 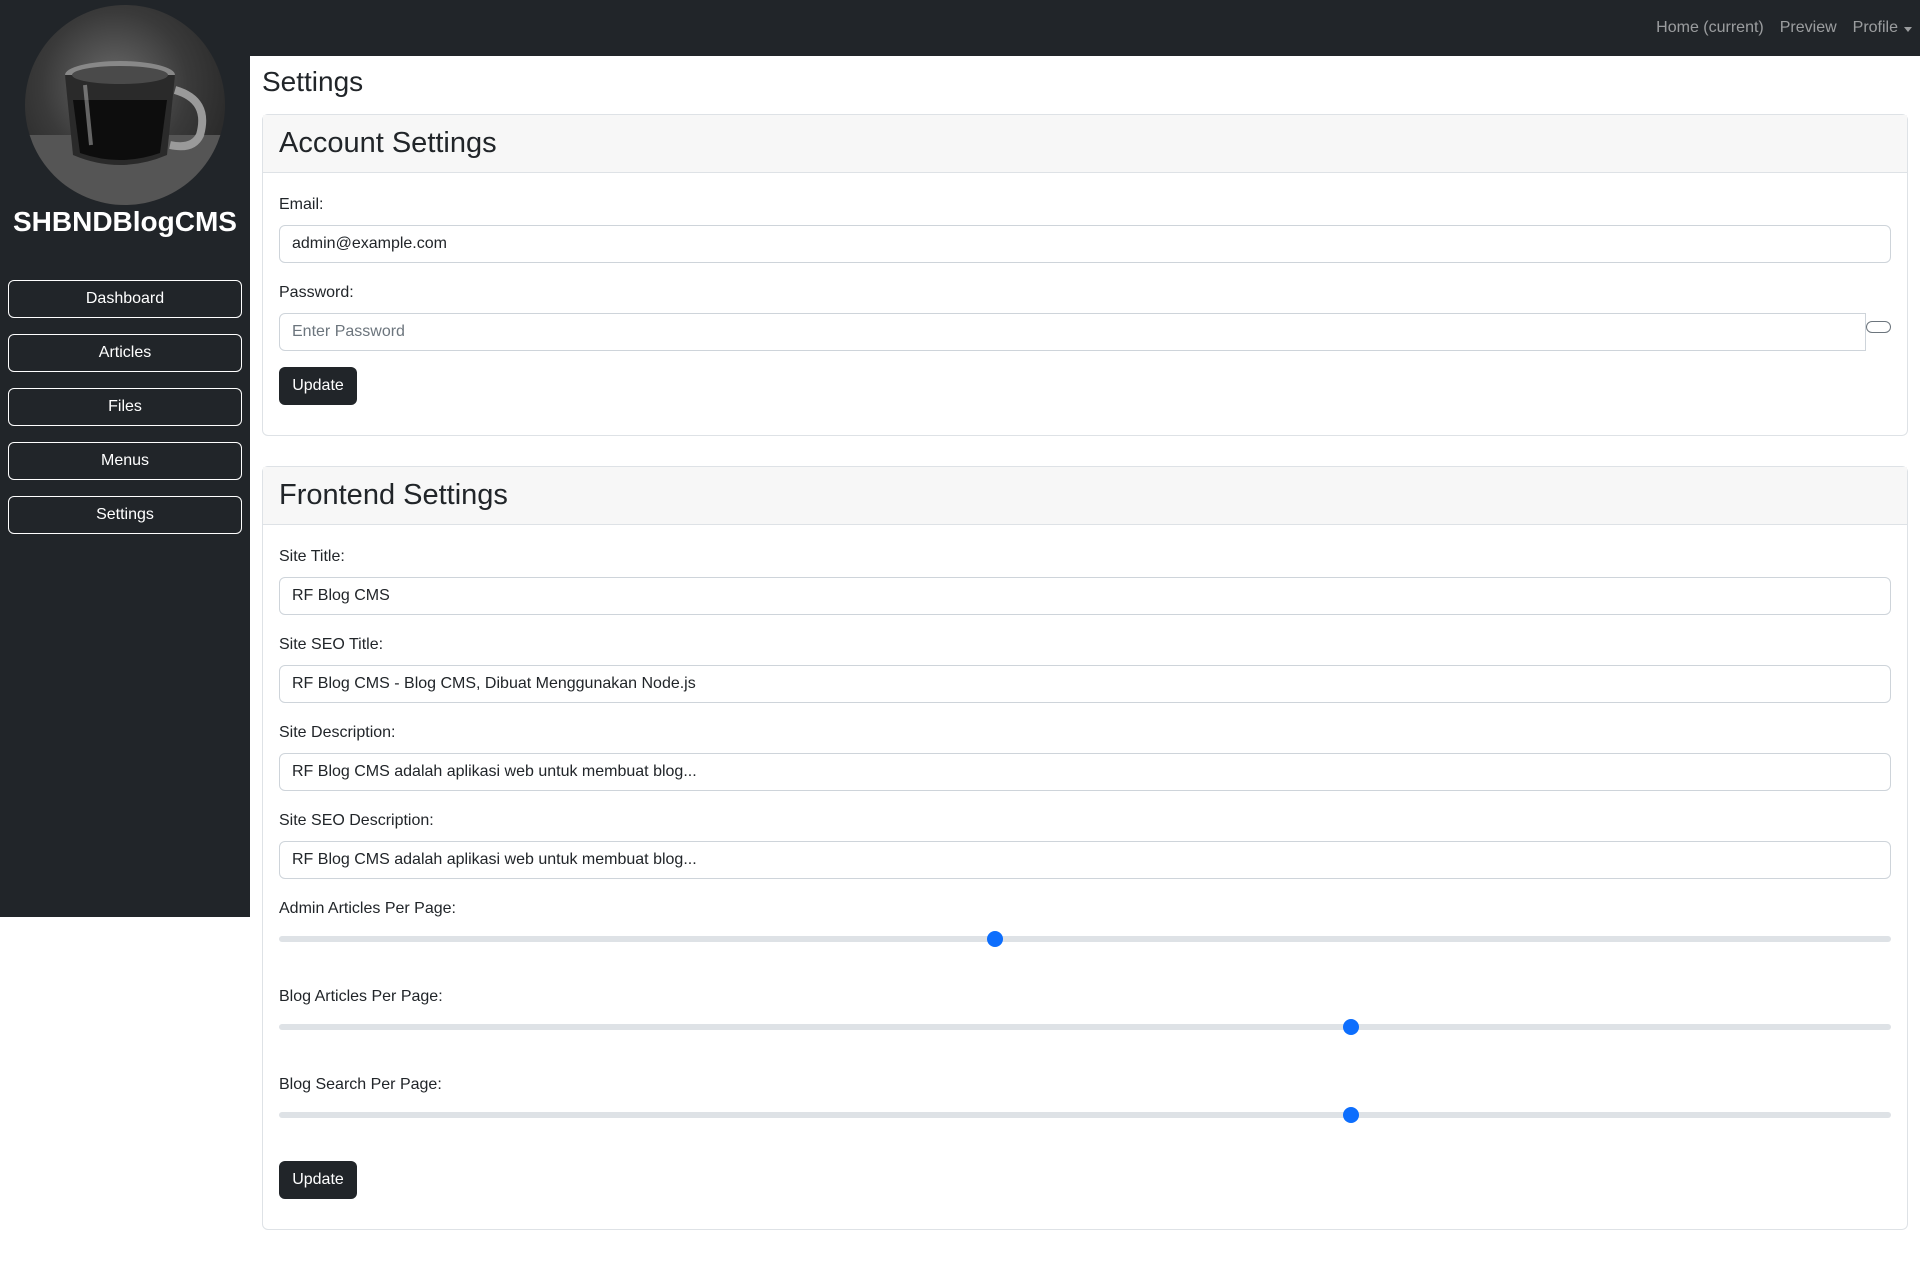 I want to click on page-title: Settings, so click(x=313, y=81).